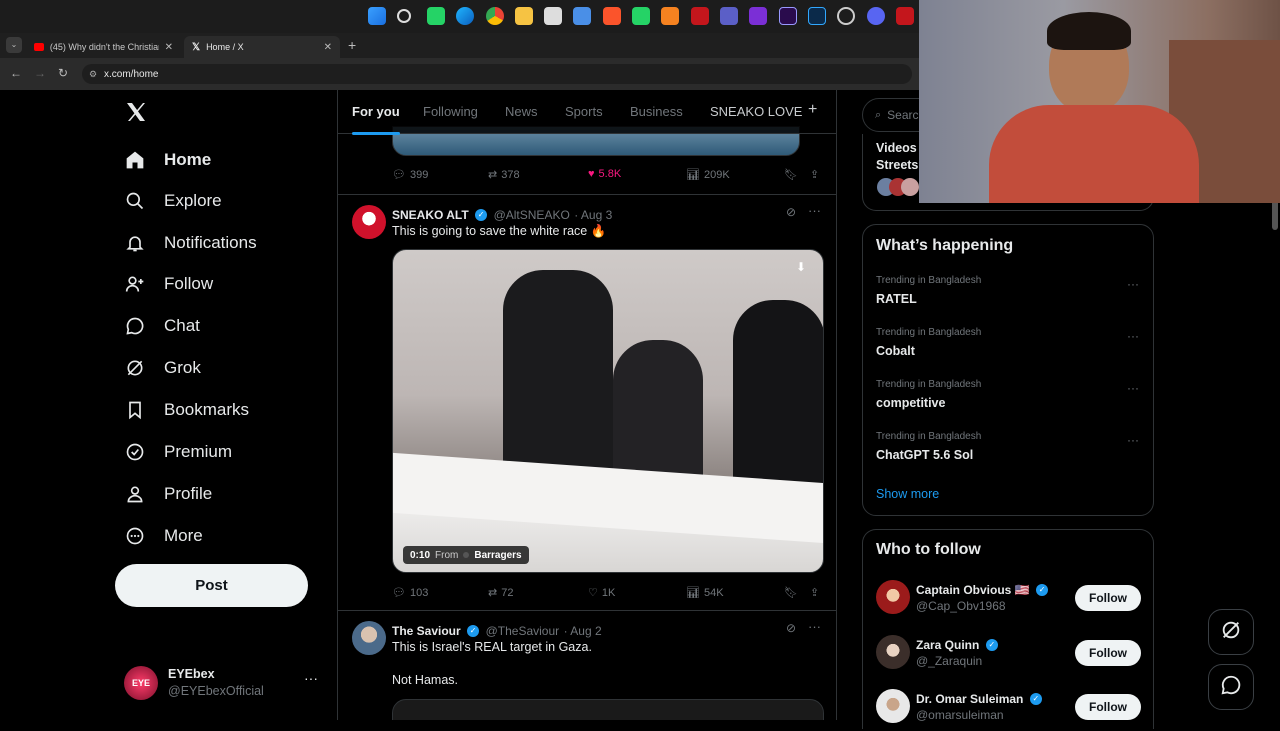 This screenshot has width=1280, height=731. I want to click on author-handle: @AltSNEAKO, so click(532, 215).